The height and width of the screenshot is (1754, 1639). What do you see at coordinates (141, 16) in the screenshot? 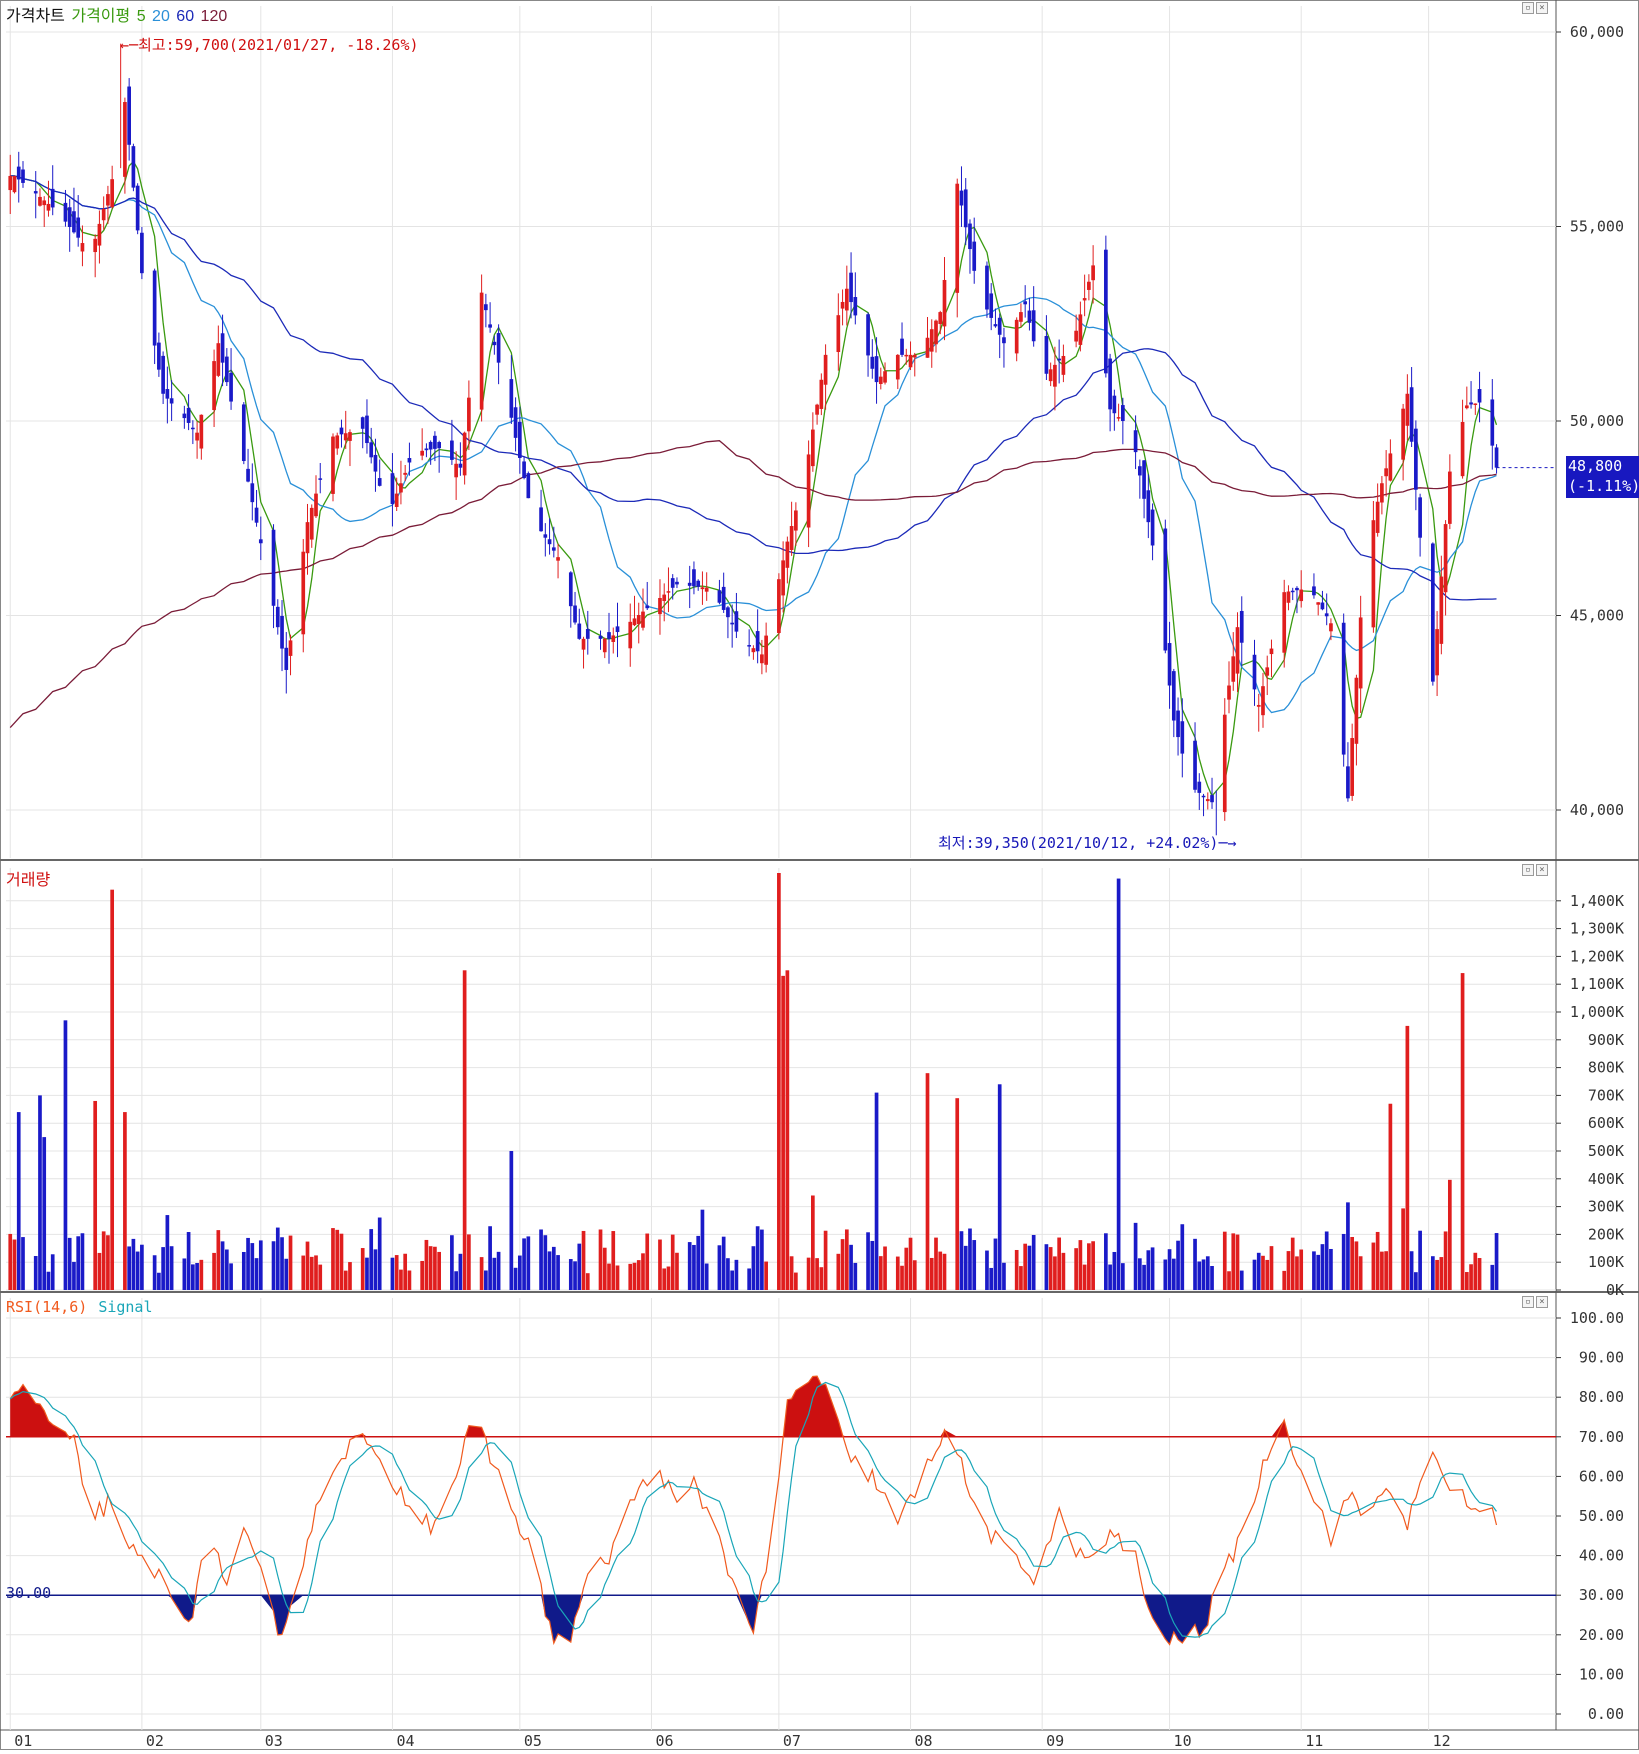
I see `ma5-legend-label: 5` at bounding box center [141, 16].